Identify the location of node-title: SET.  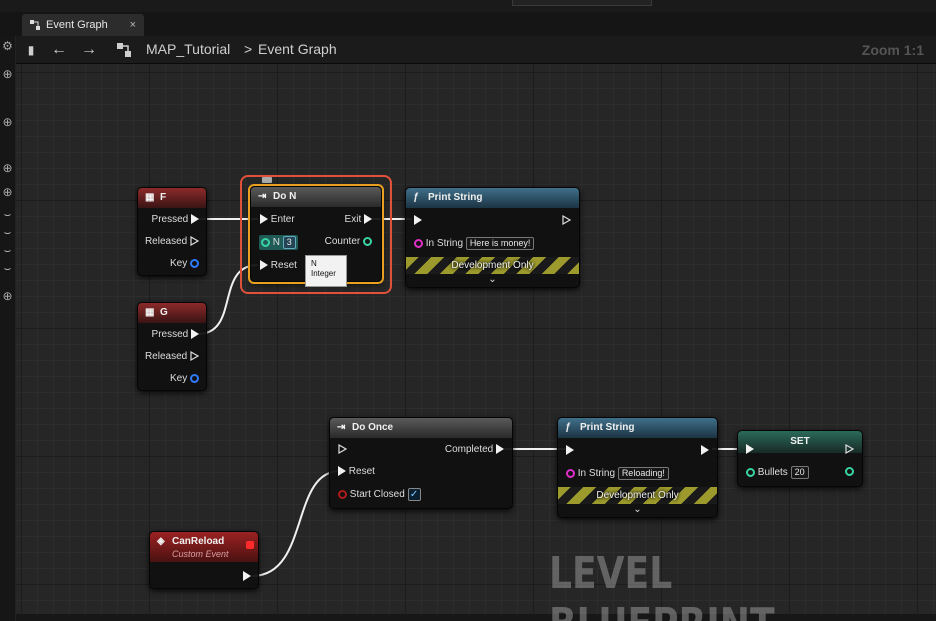
(800, 441).